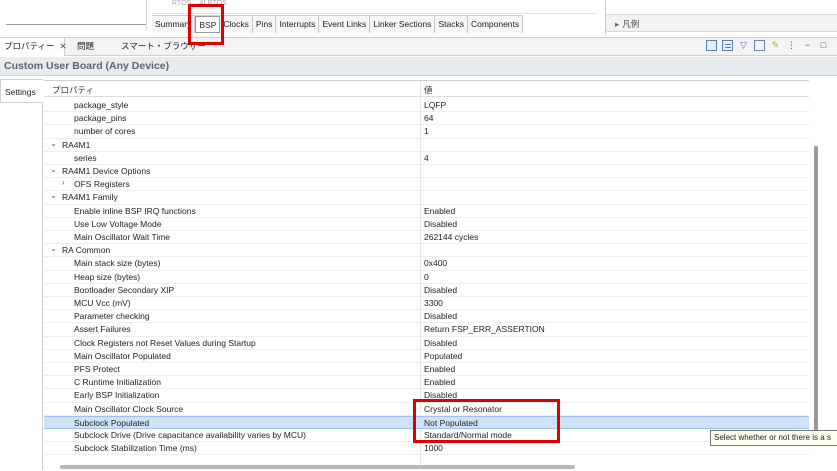 The height and width of the screenshot is (471, 837). What do you see at coordinates (816, 296) in the screenshot?
I see `scrollbar-thumb` at bounding box center [816, 296].